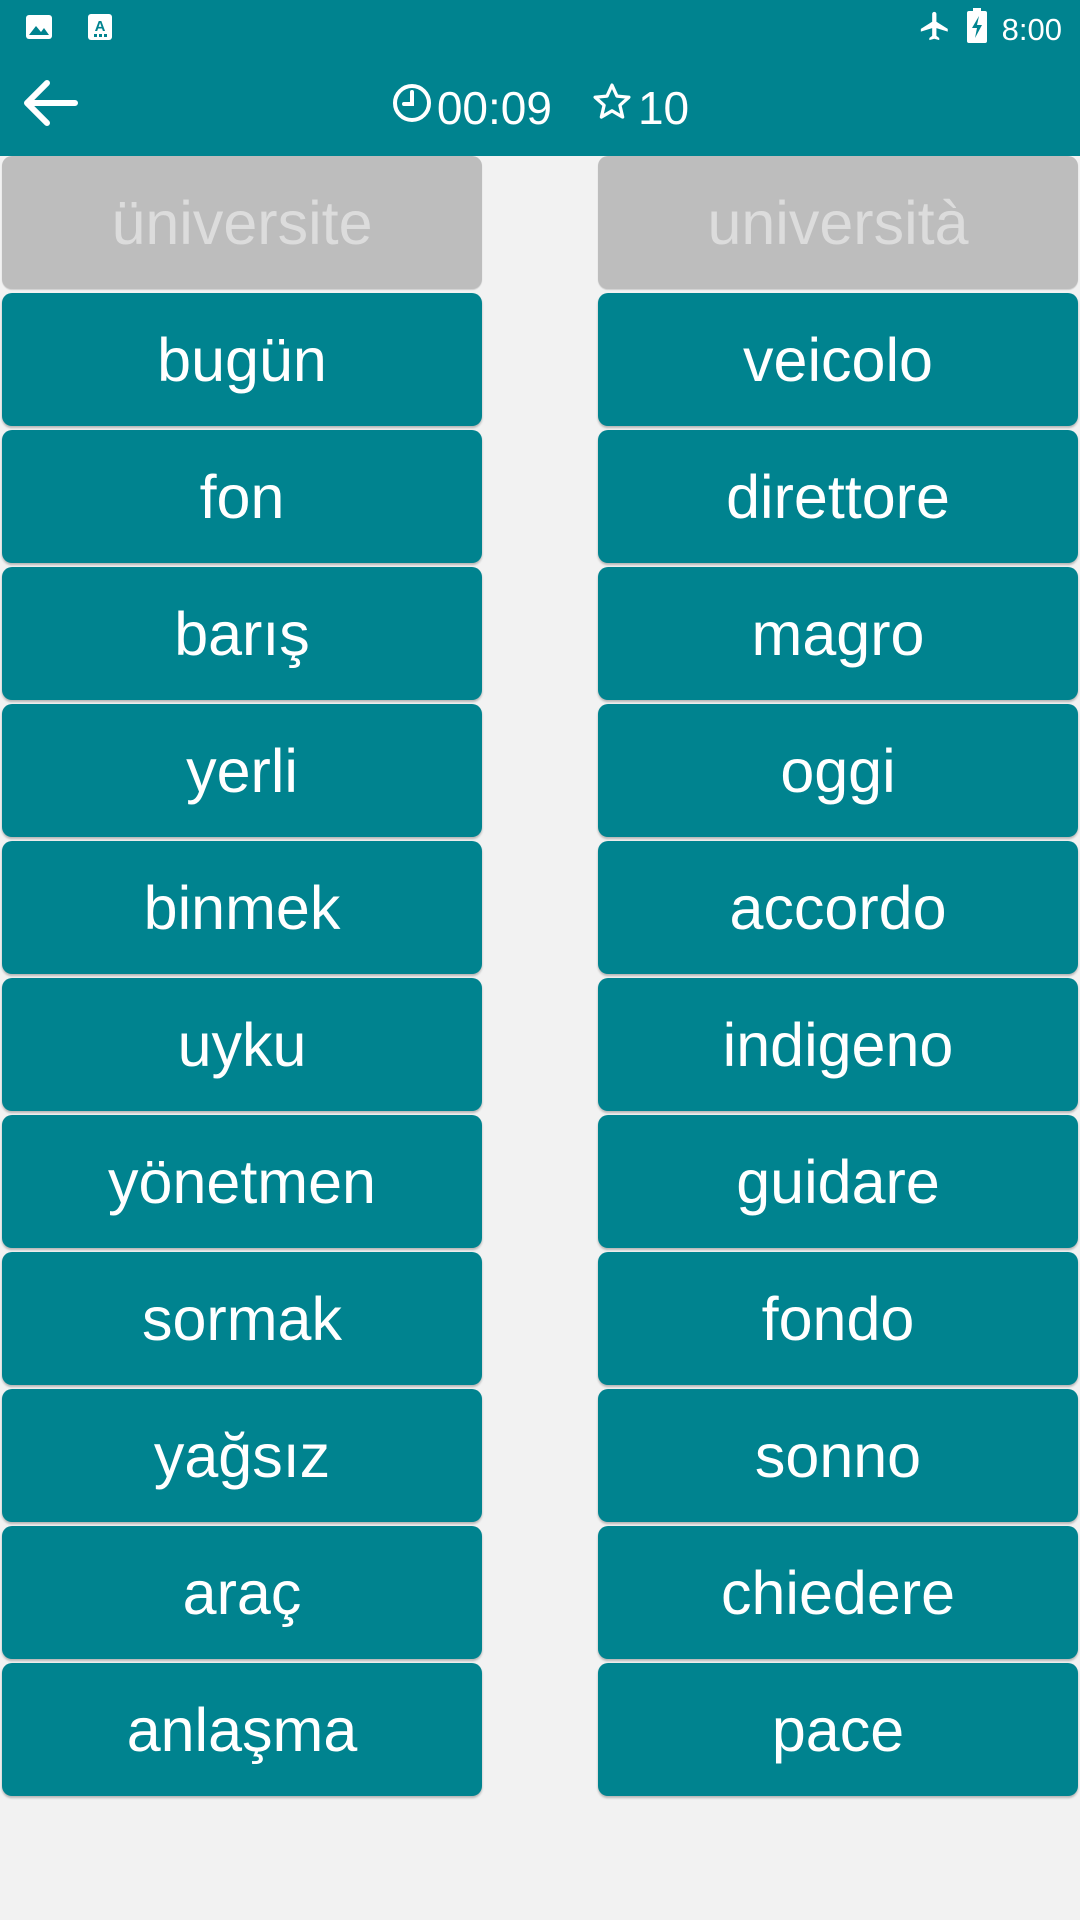 Image resolution: width=1080 pixels, height=1920 pixels. Describe the element at coordinates (838, 770) in the screenshot. I see `italian-word-tile: oggi` at that location.